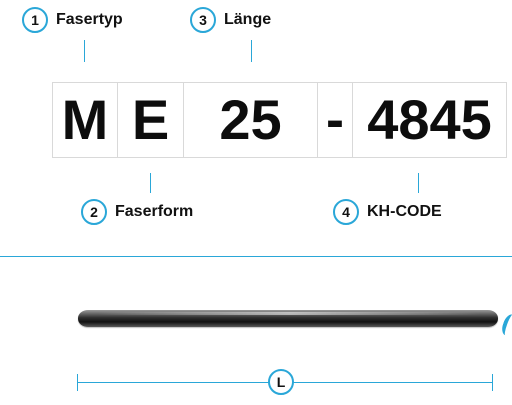 The height and width of the screenshot is (405, 512). What do you see at coordinates (250, 120) in the screenshot?
I see `code-laenge: 25` at bounding box center [250, 120].